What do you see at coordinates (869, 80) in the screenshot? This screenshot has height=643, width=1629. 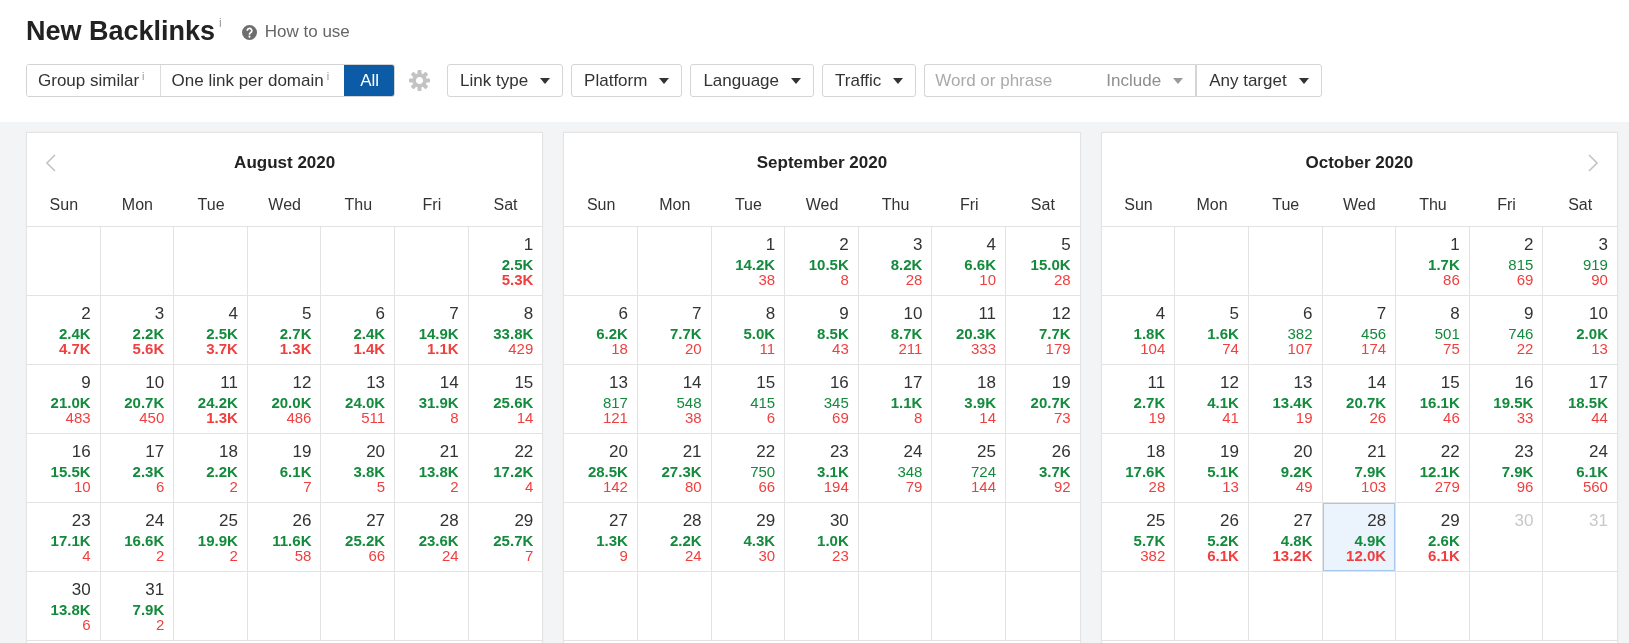 I see `dropdown-button: Traffic` at bounding box center [869, 80].